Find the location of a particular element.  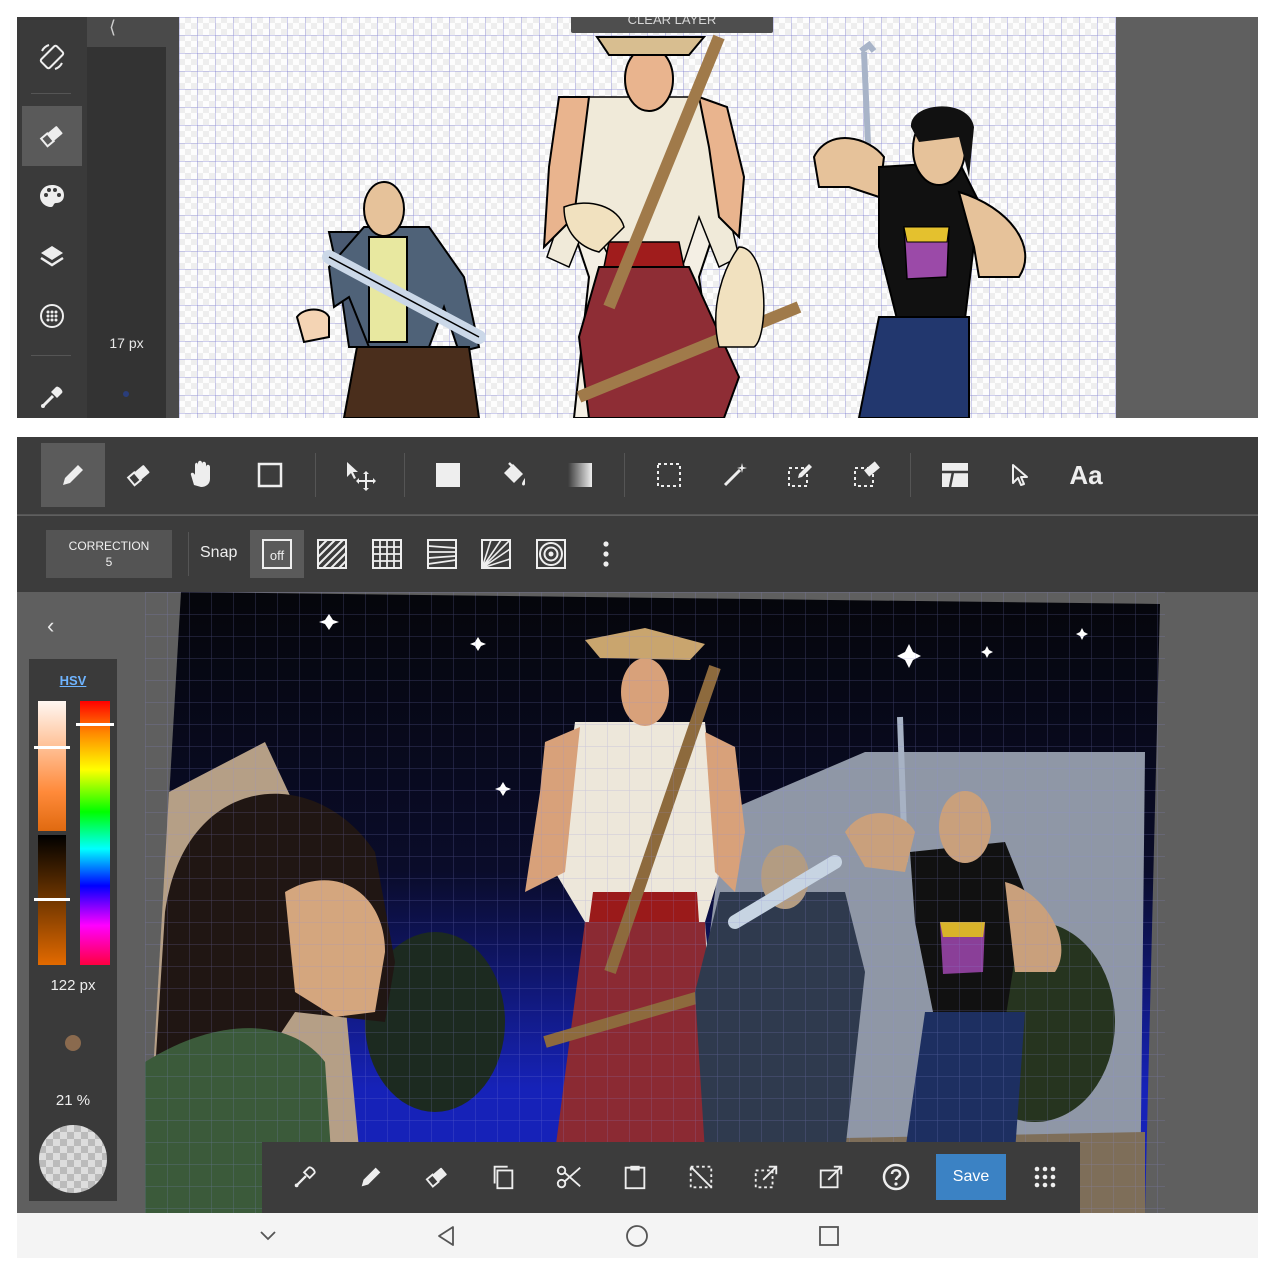

system-navigation-bar is located at coordinates (637, 1235).